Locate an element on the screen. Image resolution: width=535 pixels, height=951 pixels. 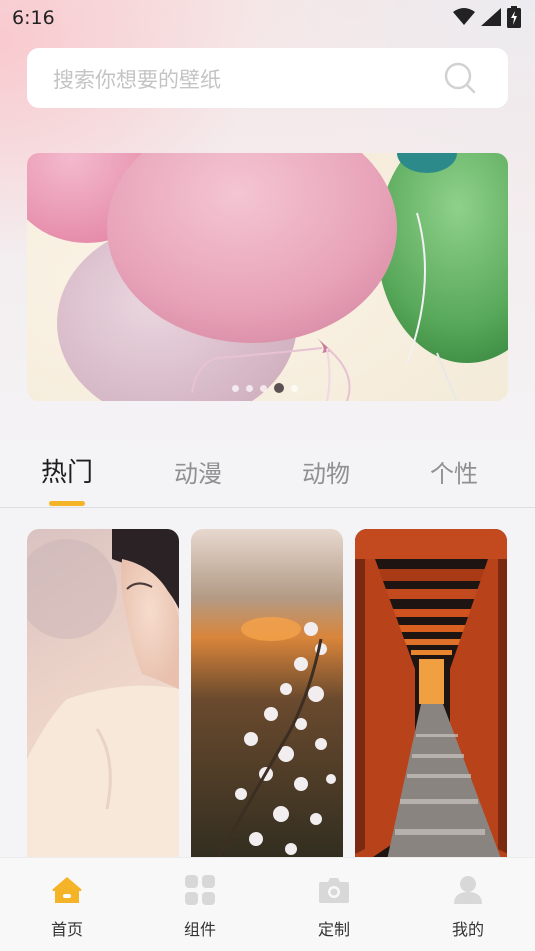
battery-icon is located at coordinates (514, 17).